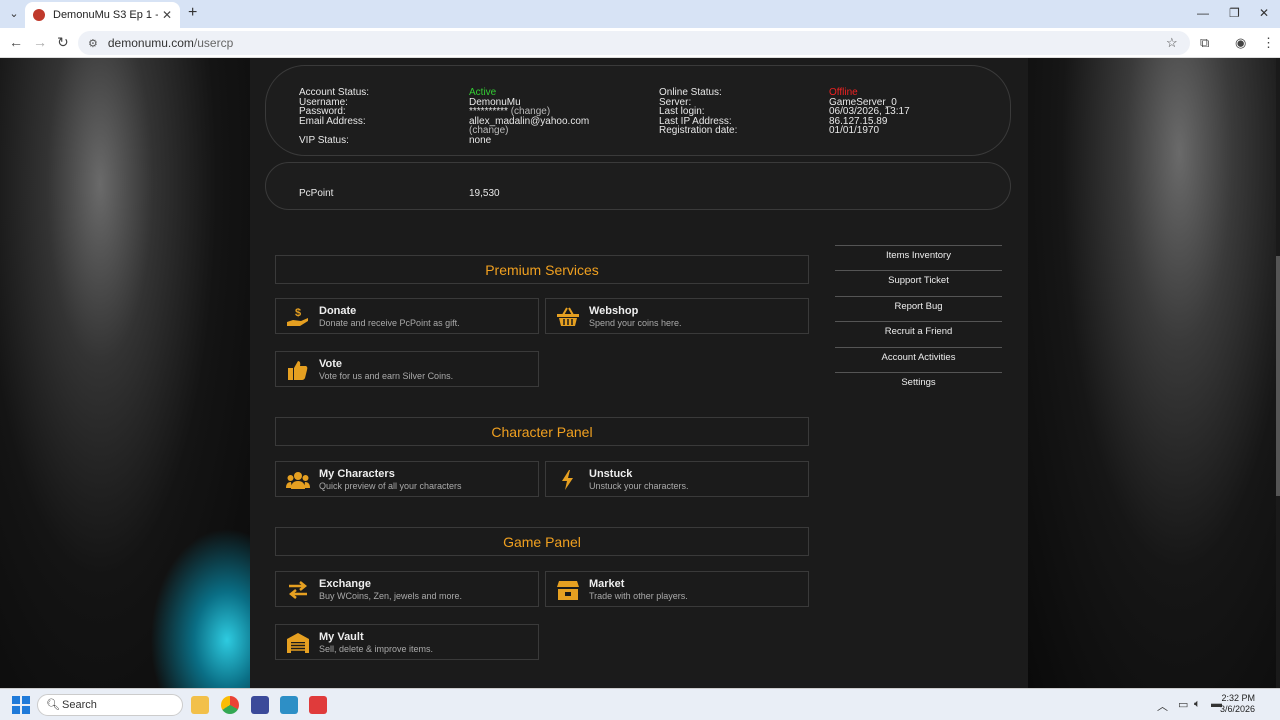 The height and width of the screenshot is (720, 1280). I want to click on url-field: ⚙ demonumu.com/usercp, so click(634, 43).